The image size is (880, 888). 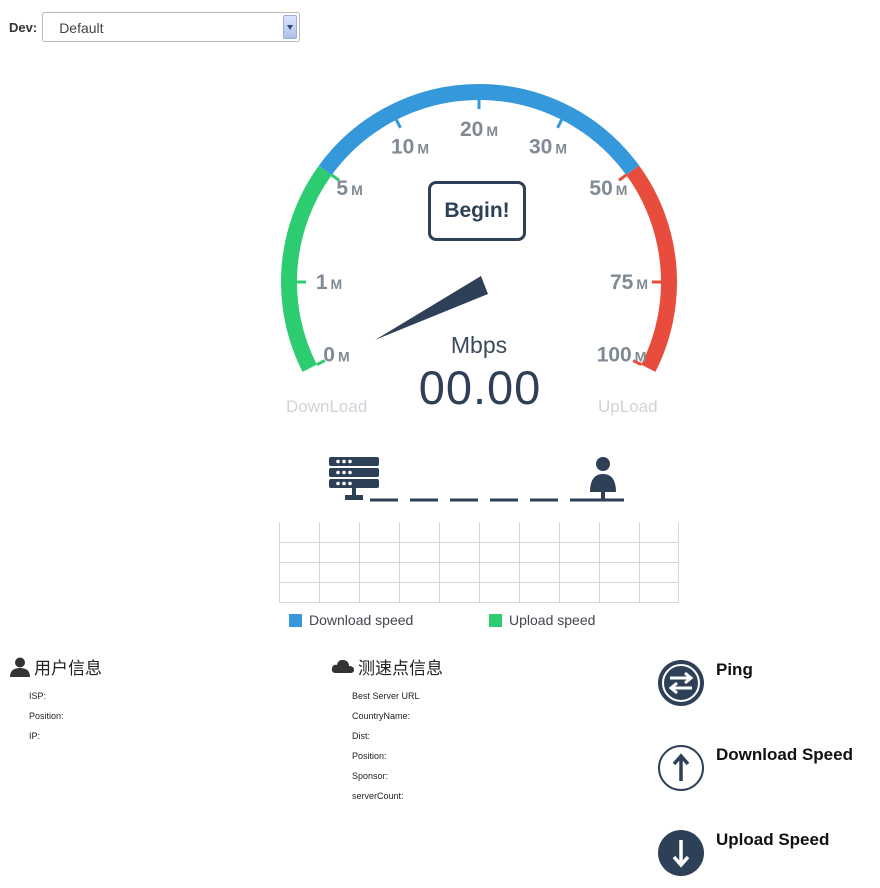 What do you see at coordinates (68, 668) in the screenshot?
I see `user-info-title-text: 用户信息` at bounding box center [68, 668].